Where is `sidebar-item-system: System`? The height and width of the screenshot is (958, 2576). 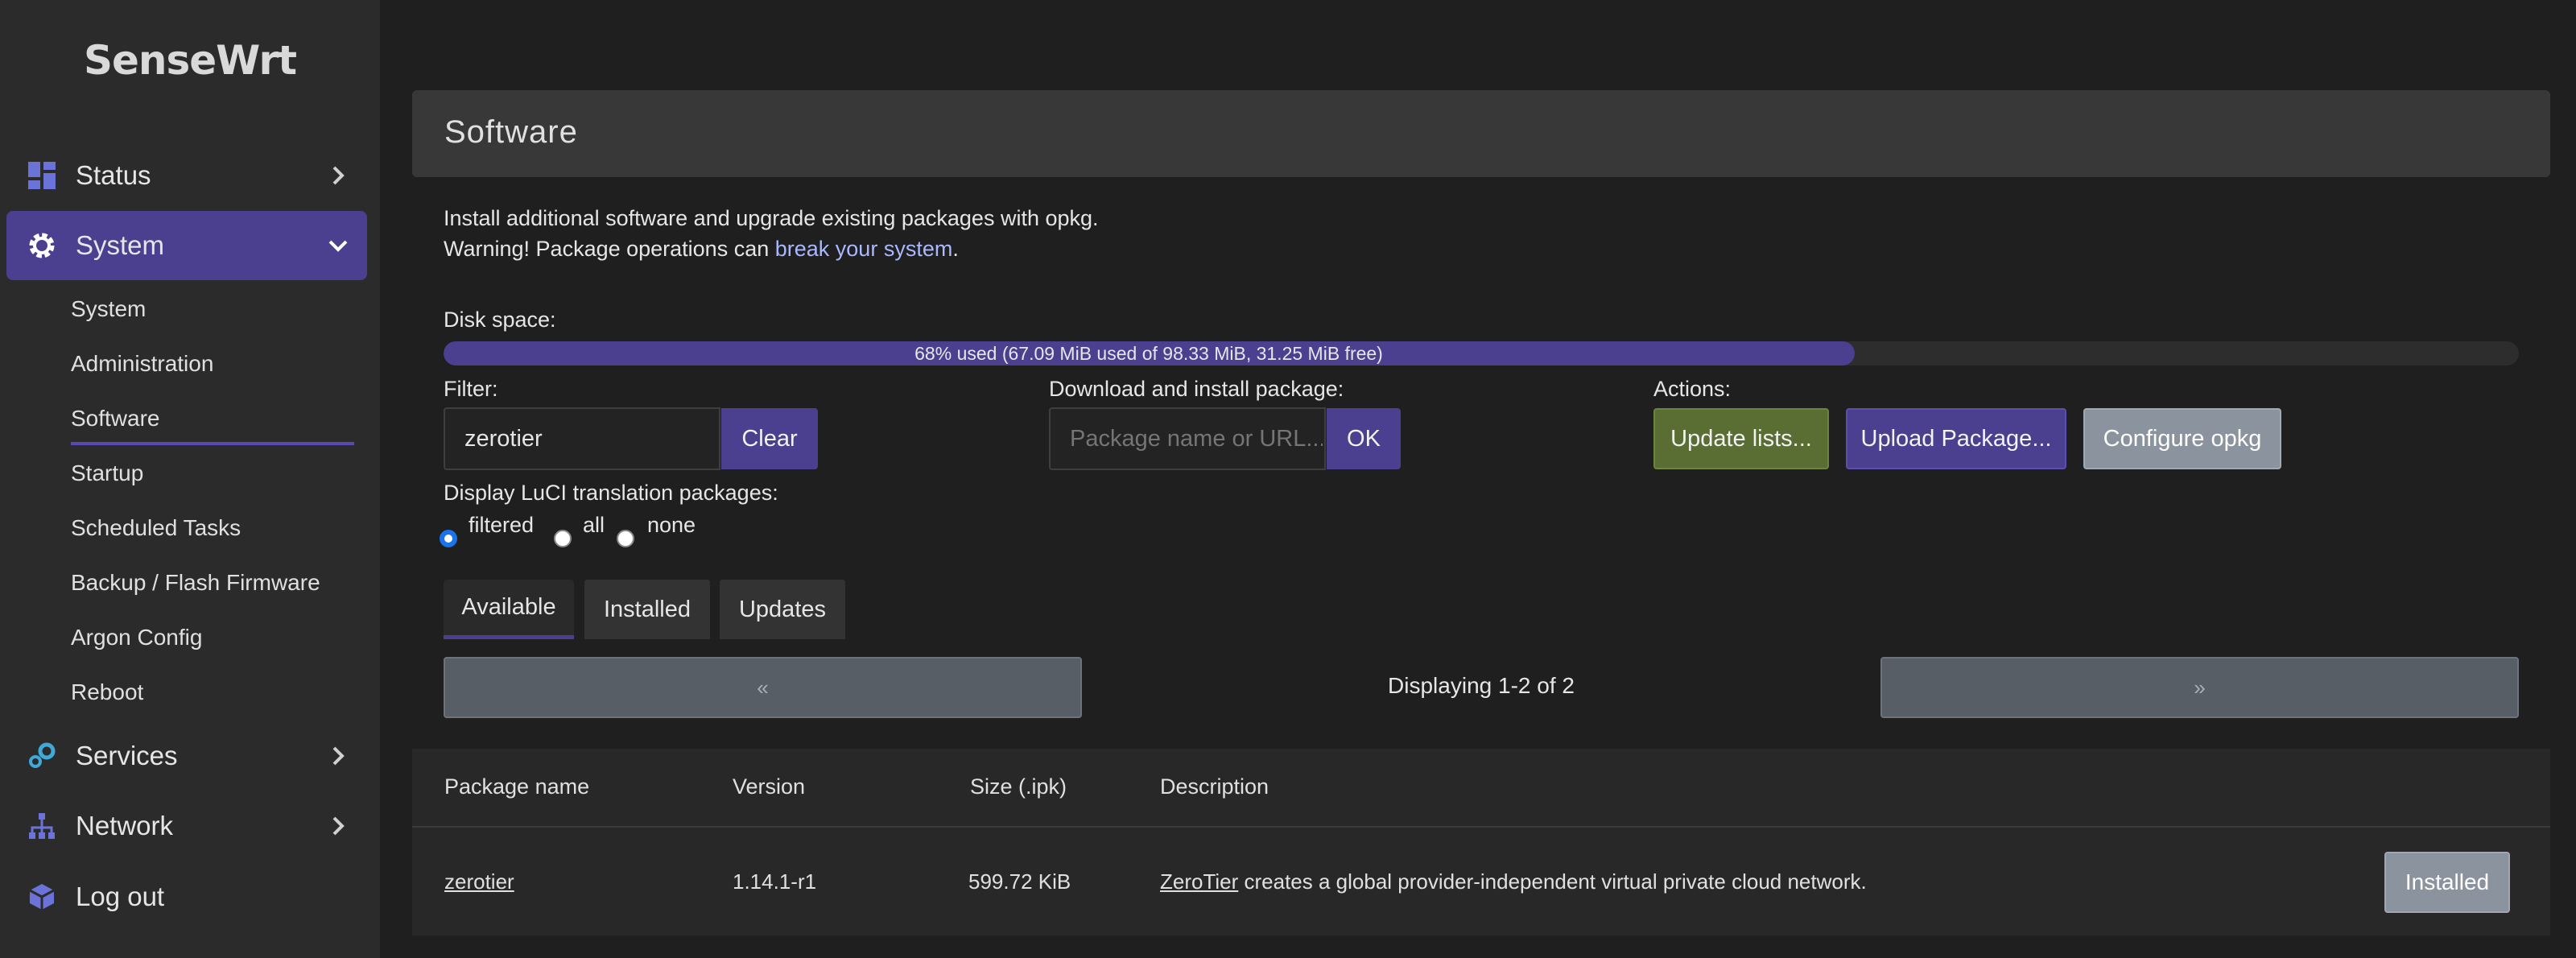
sidebar-item-system: System is located at coordinates (186, 245).